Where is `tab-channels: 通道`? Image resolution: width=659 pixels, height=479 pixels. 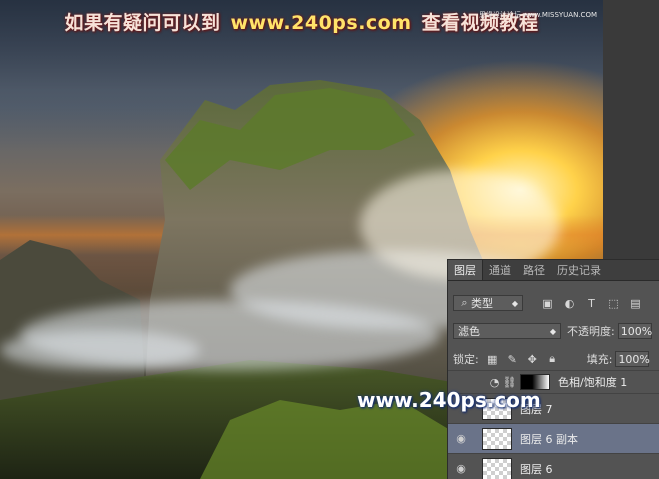
tab-channels: 通道 is located at coordinates (500, 270).